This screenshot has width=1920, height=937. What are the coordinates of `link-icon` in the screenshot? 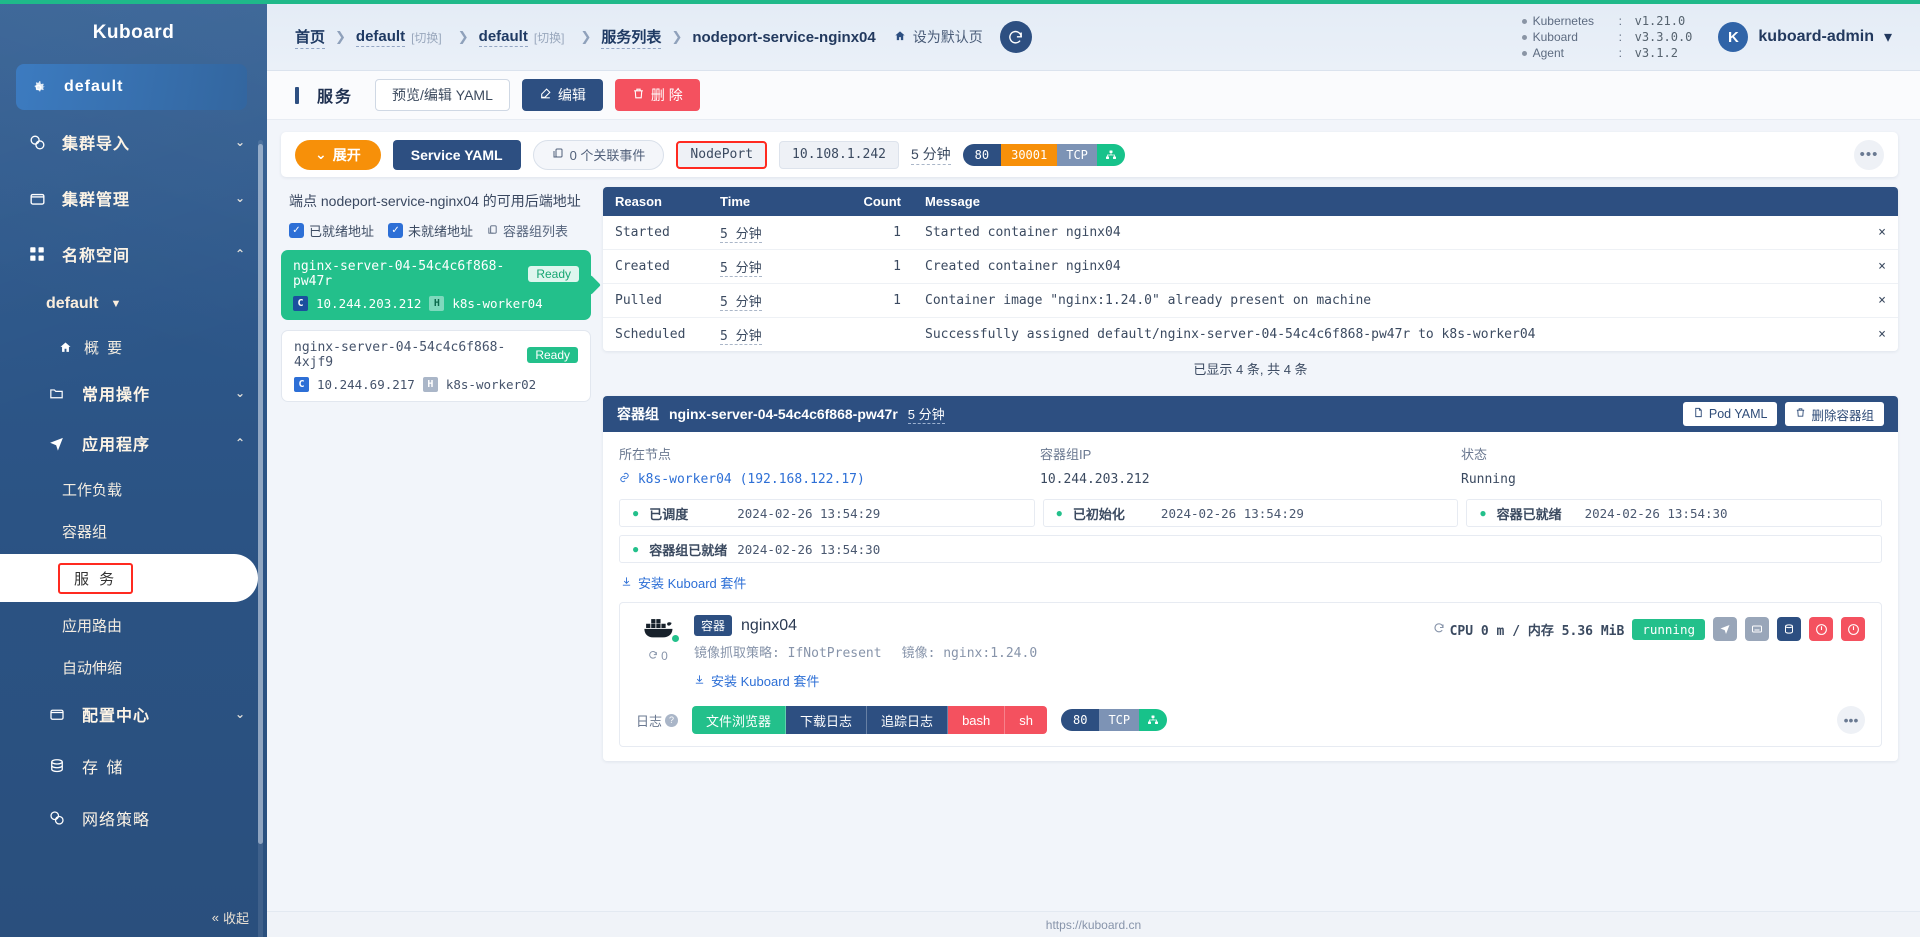 It's located at (628, 479).